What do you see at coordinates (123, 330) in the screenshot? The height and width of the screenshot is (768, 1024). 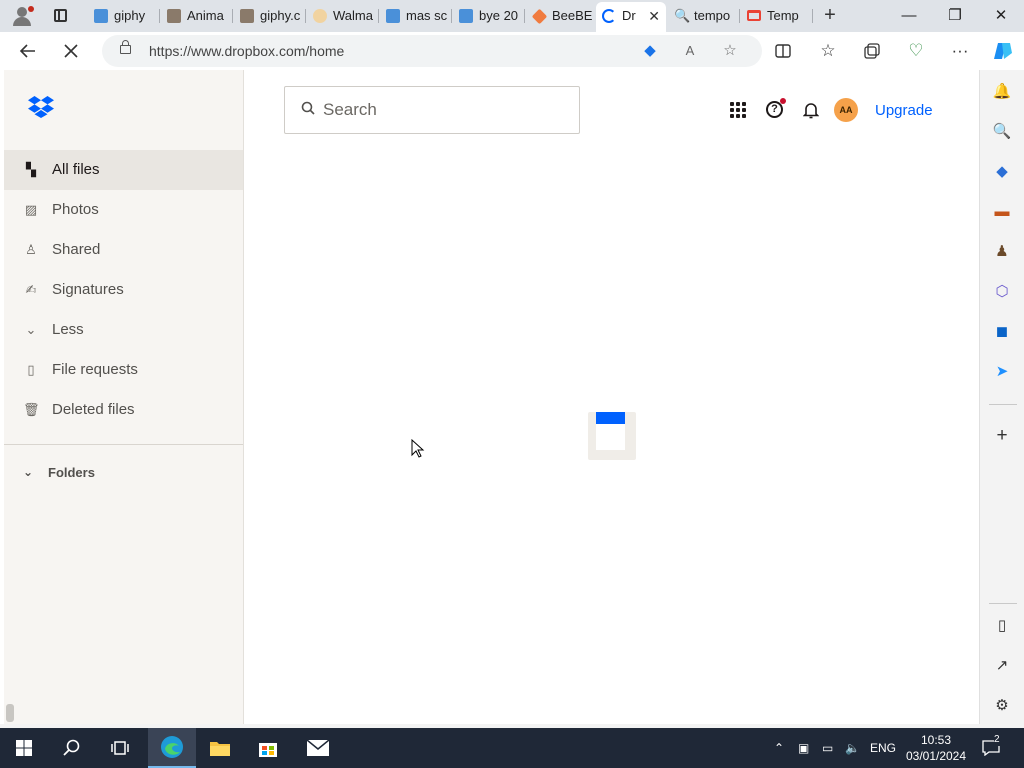 I see `sidebar-item-less: ⌄ Less` at bounding box center [123, 330].